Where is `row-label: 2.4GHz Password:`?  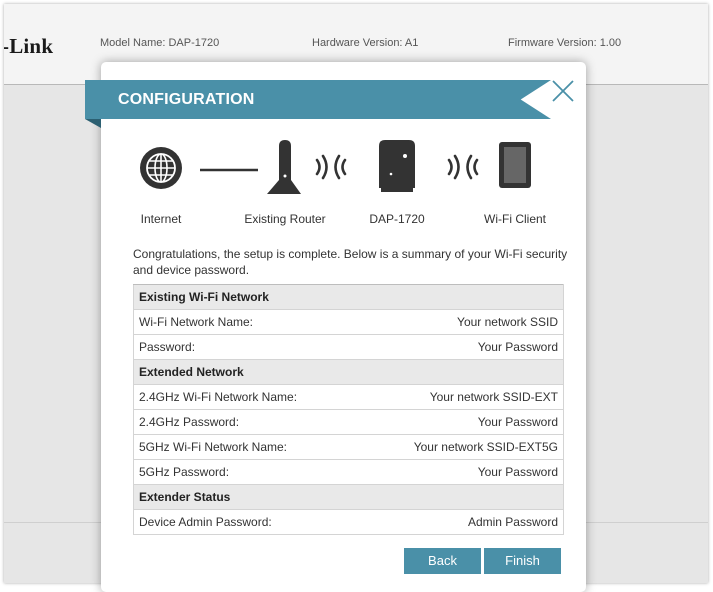
row-label: 2.4GHz Password: is located at coordinates (245, 422).